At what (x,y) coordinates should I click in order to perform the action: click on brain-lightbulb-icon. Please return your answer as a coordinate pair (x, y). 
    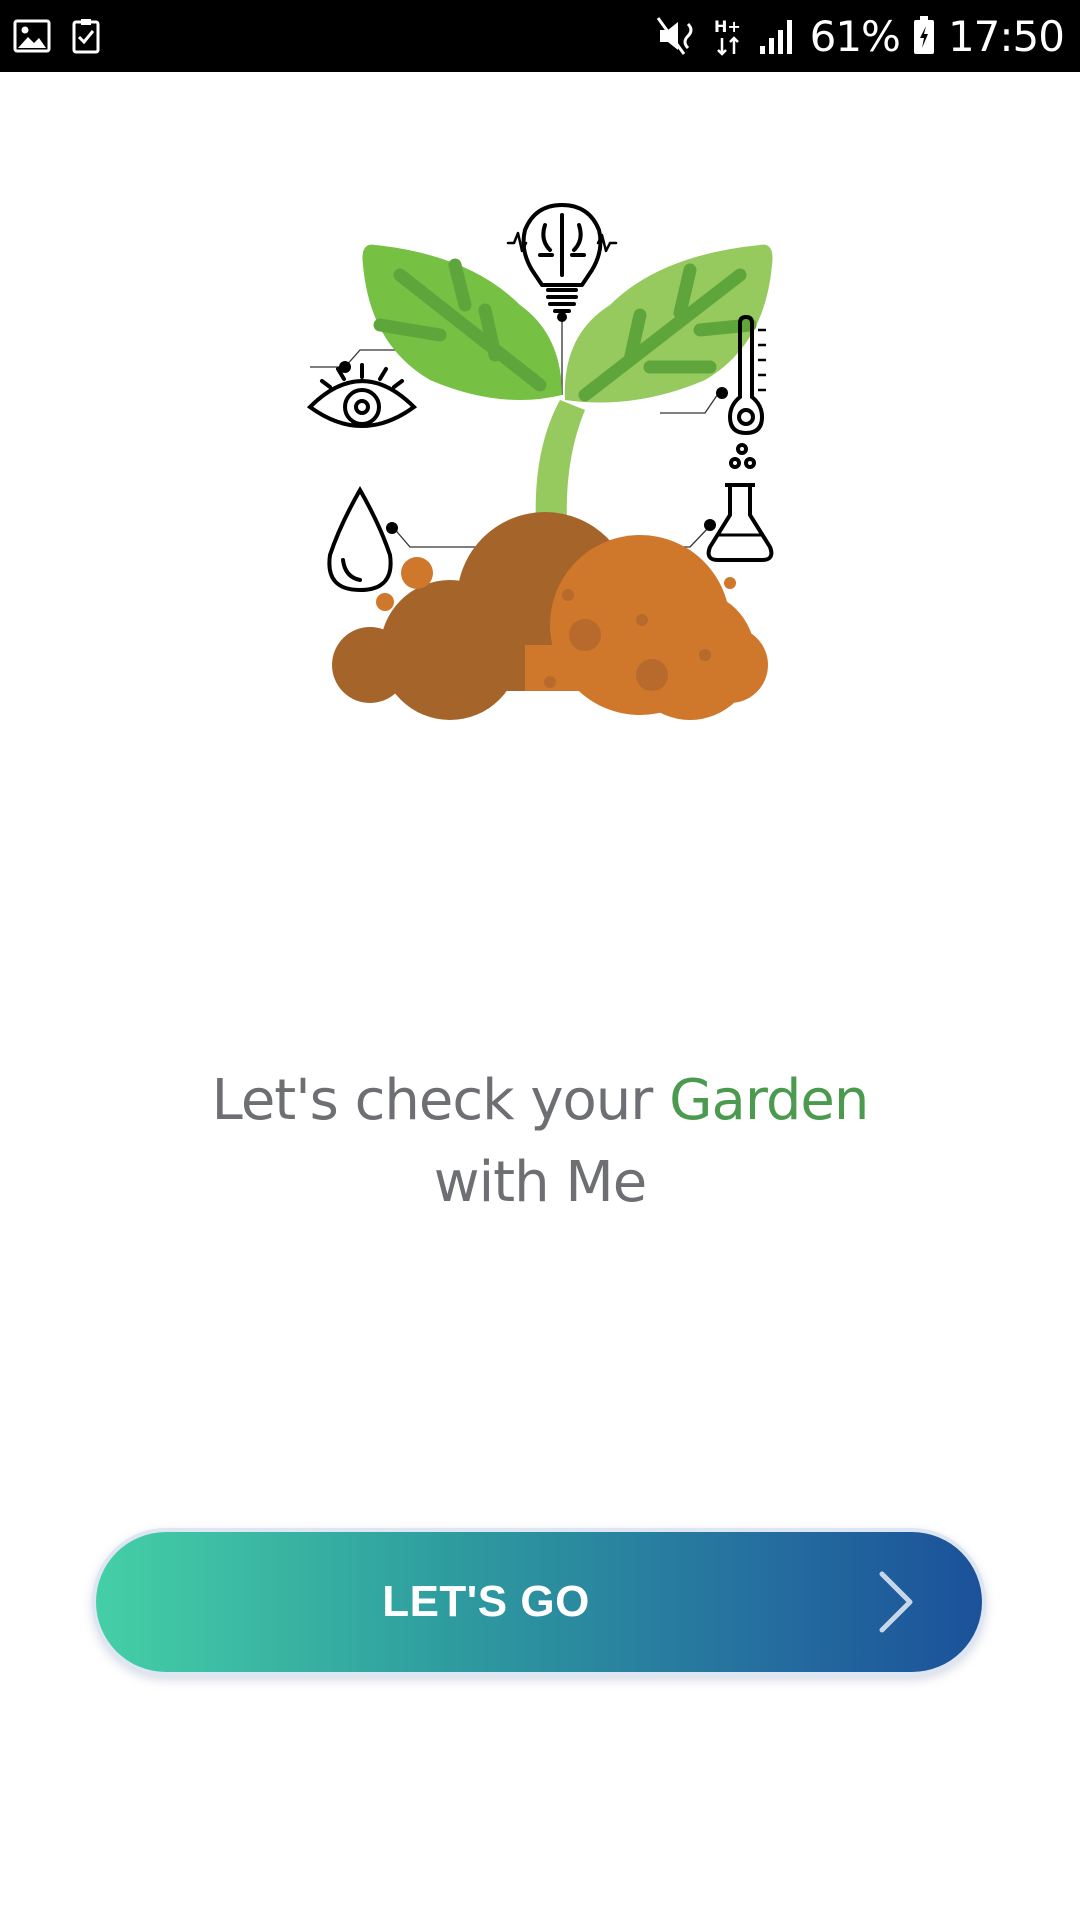
    Looking at the image, I should click on (562, 262).